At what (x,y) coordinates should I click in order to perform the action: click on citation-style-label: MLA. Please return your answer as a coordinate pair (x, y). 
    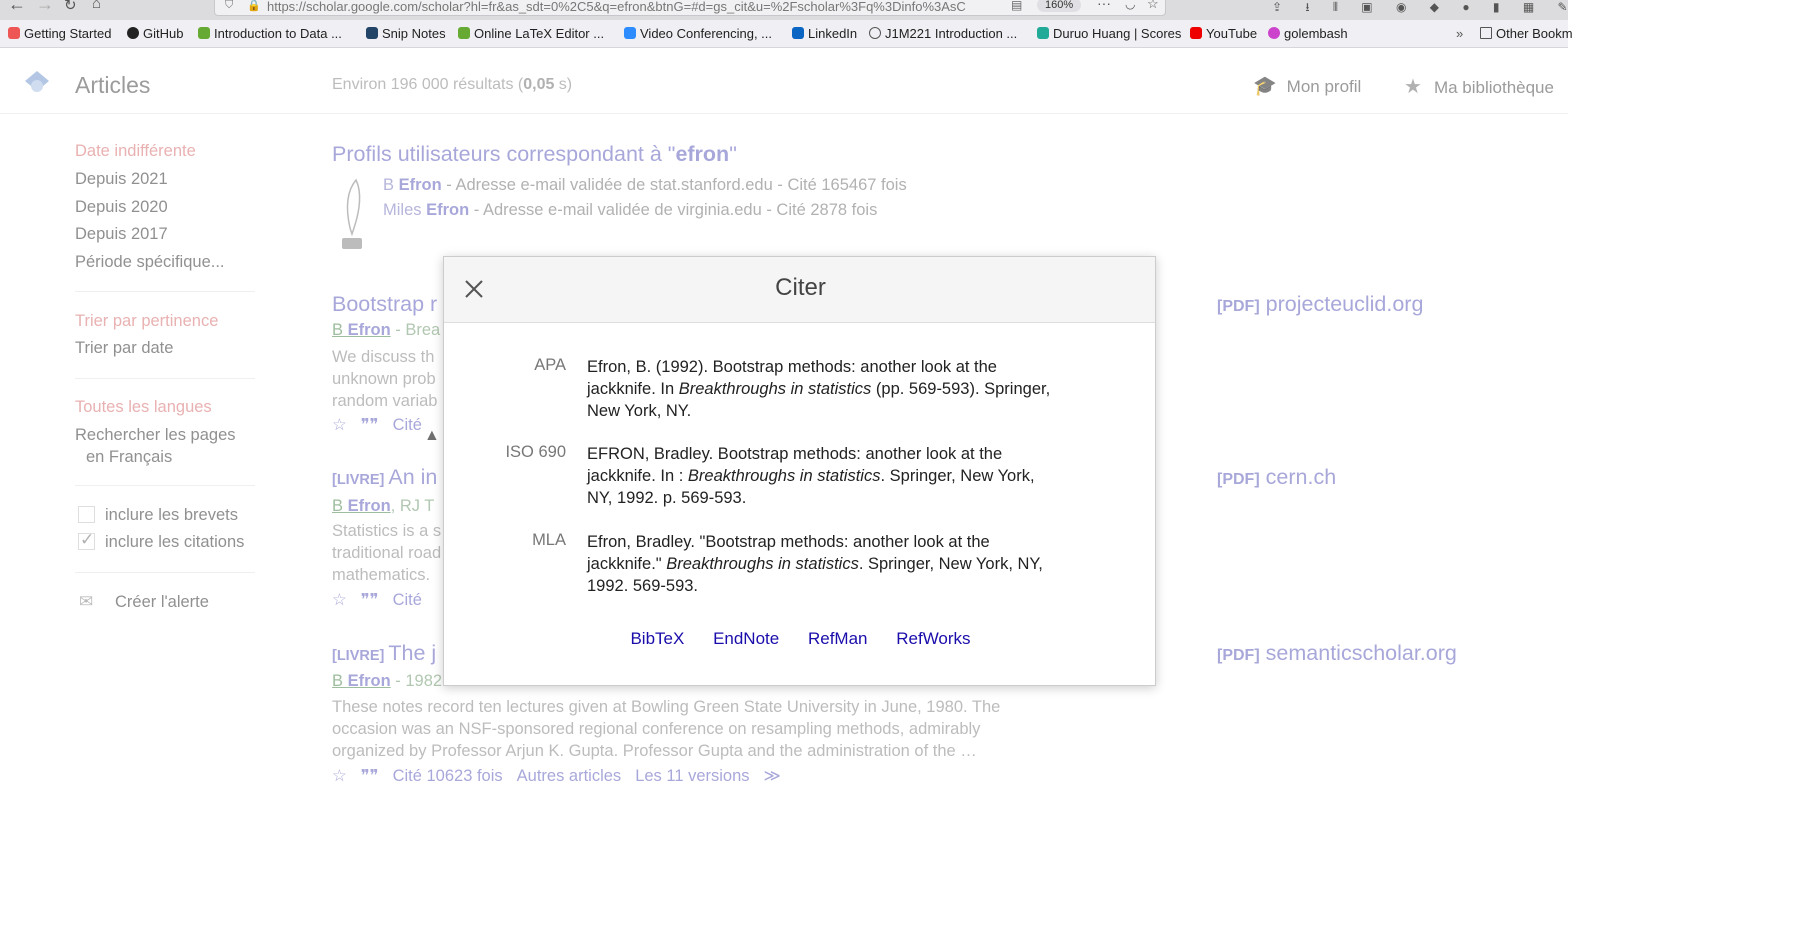
    Looking at the image, I should click on (549, 540).